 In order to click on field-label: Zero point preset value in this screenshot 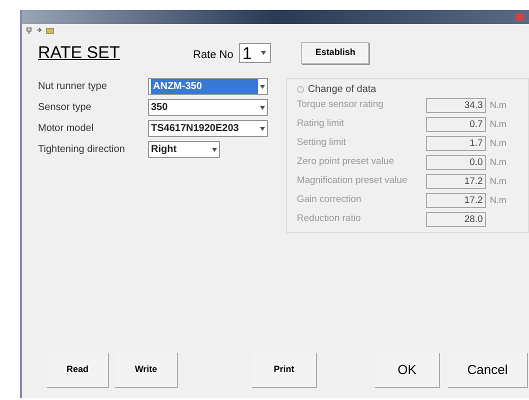, I will do `click(345, 162)`.